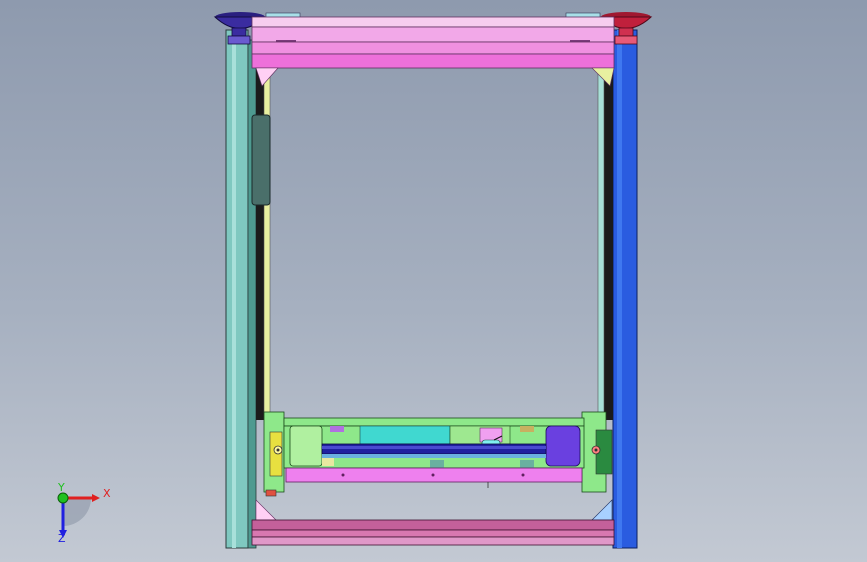 This screenshot has height=562, width=867. I want to click on coordinate-triad: X Y Z, so click(80, 513).